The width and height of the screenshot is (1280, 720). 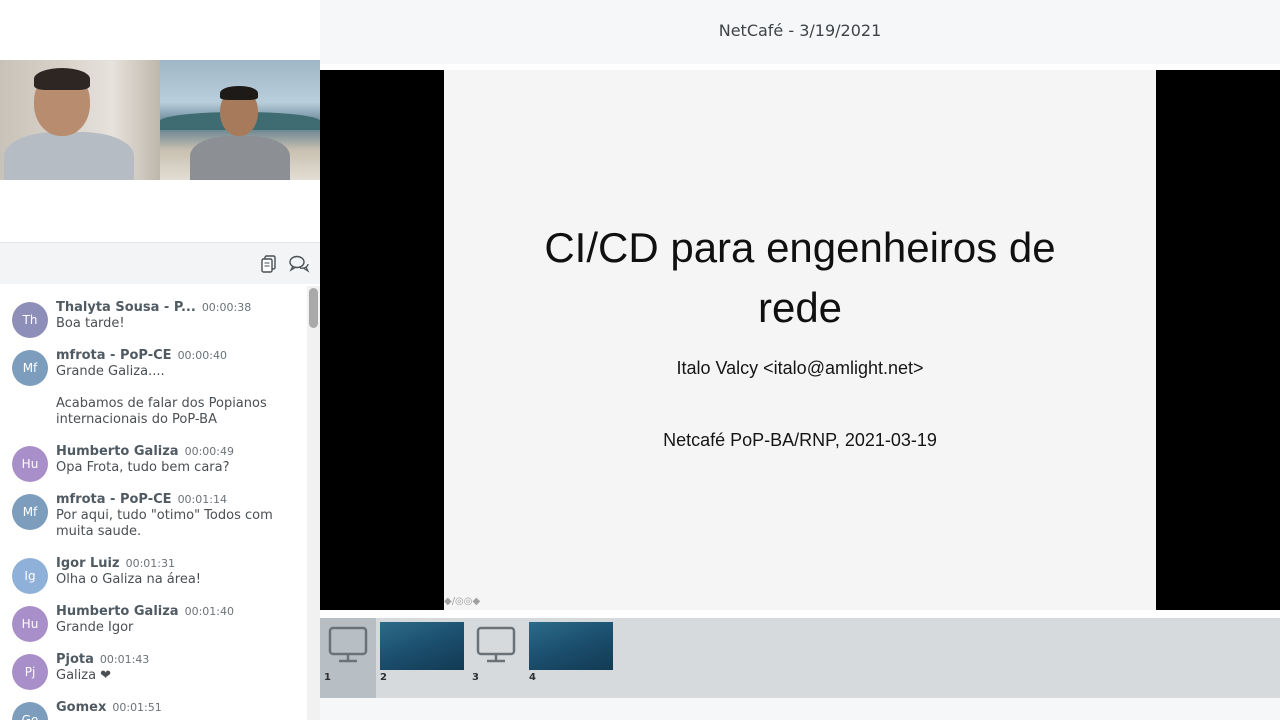 What do you see at coordinates (240, 158) in the screenshot?
I see `participant-2-body` at bounding box center [240, 158].